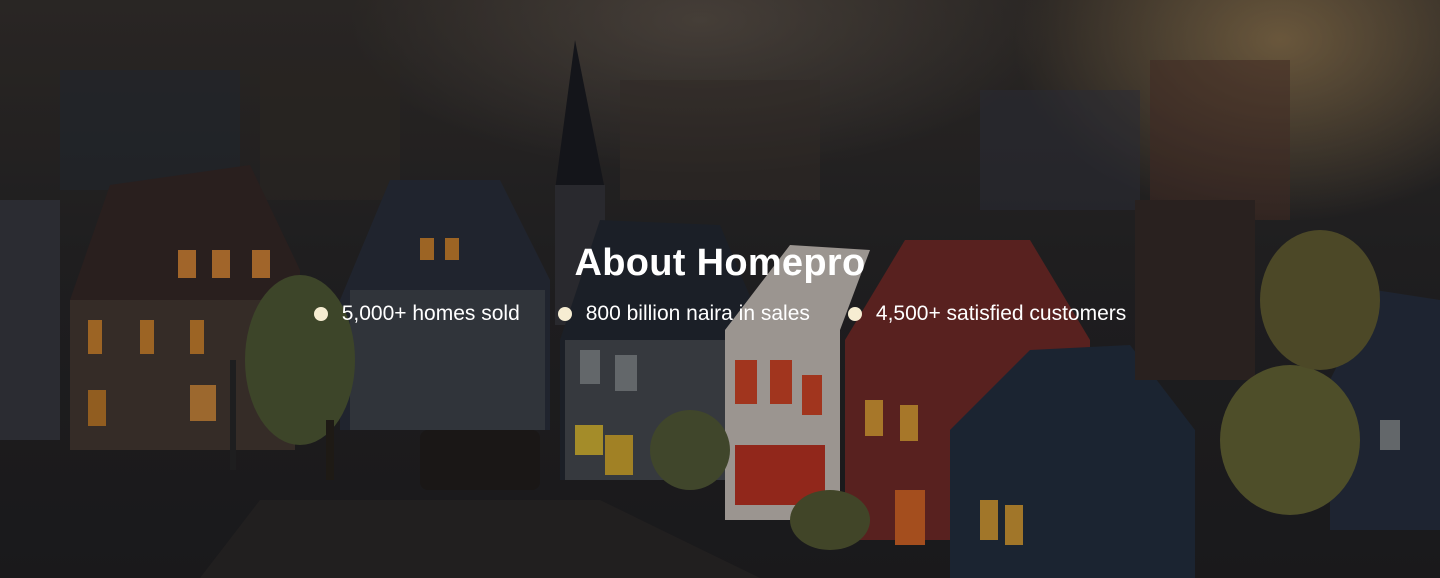 This screenshot has width=1440, height=578. What do you see at coordinates (1001, 313) in the screenshot?
I see `stat-label: 4,500+ satisfied customers` at bounding box center [1001, 313].